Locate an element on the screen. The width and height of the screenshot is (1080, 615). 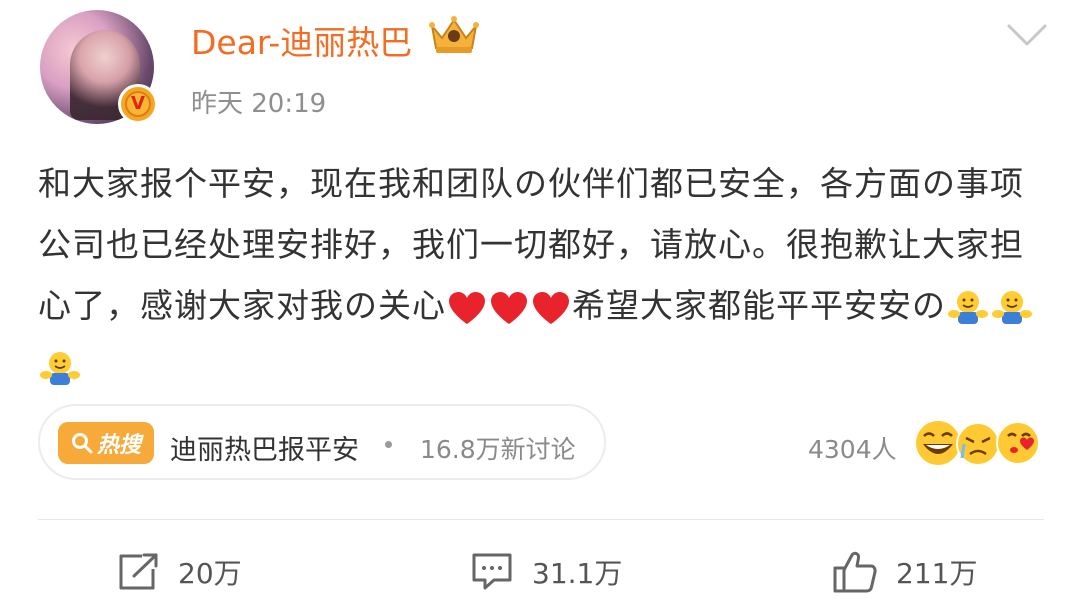
comment-count: 31.1万 is located at coordinates (577, 573).